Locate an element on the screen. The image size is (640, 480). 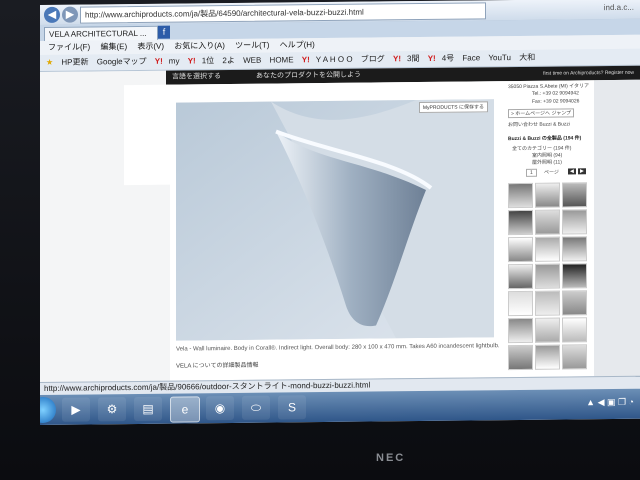
facebook-tab-icon: f is located at coordinates (164, 32).